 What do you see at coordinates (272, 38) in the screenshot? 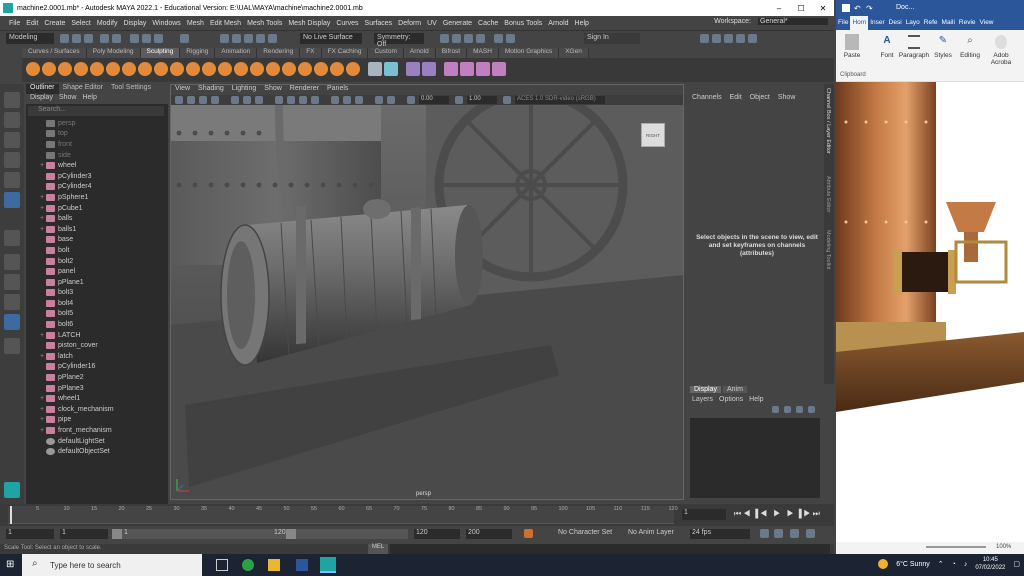
I see `snap-surface-icon` at bounding box center [272, 38].